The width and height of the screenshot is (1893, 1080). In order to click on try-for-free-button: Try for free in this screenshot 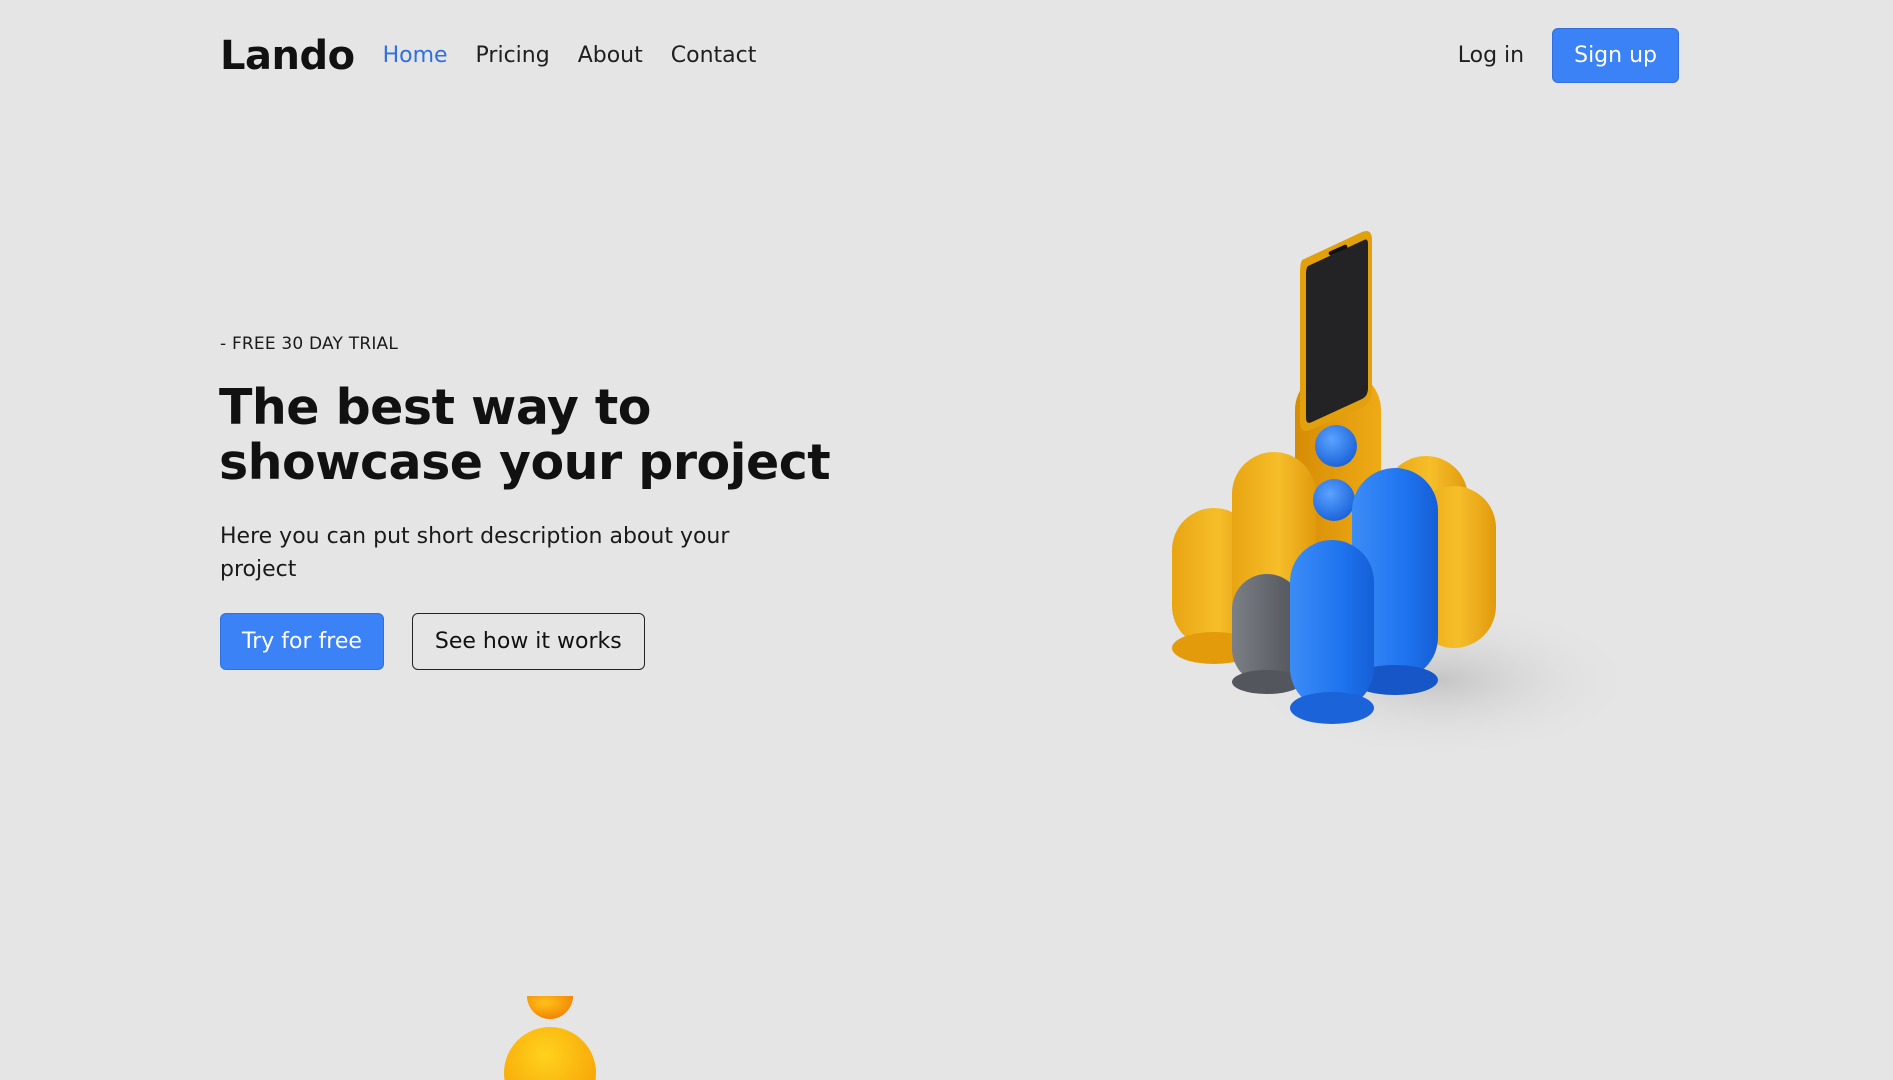, I will do `click(302, 641)`.